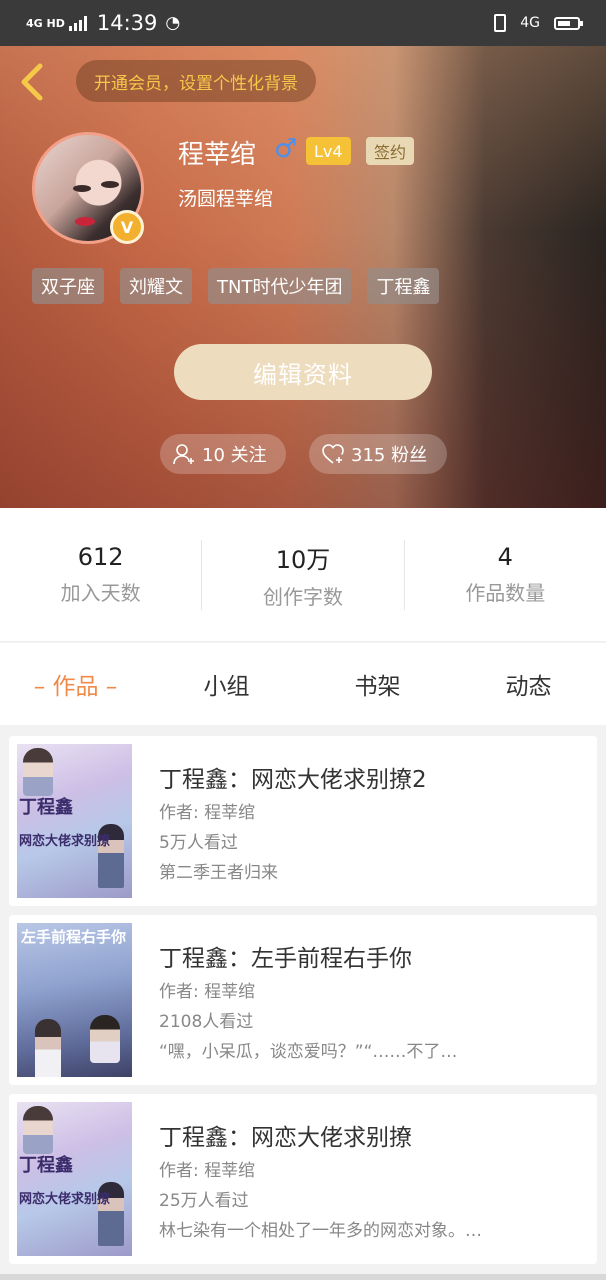 This screenshot has width=606, height=1280. I want to click on book-title: 丁程鑫：网恋大佬求别撩, so click(285, 1135).